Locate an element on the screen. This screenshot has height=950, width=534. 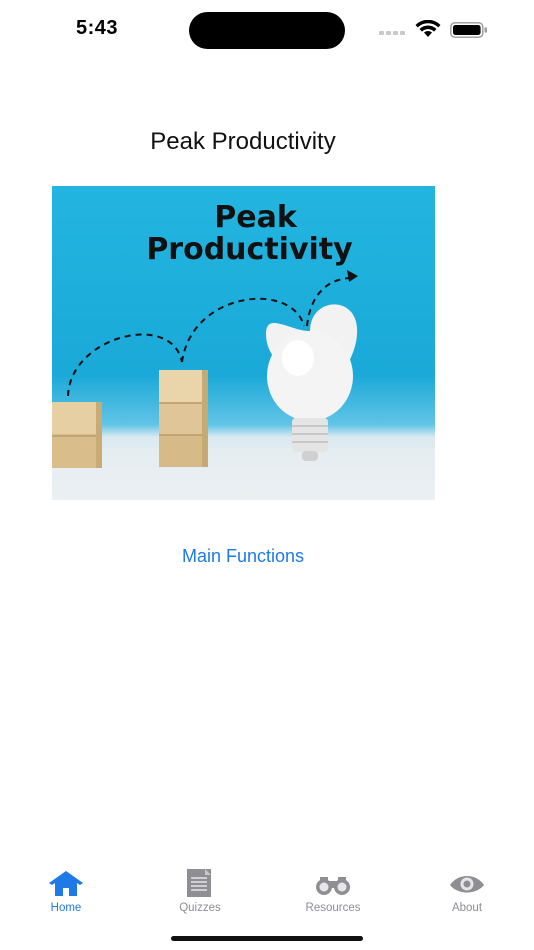
tab-home-label: Home is located at coordinates (66, 908).